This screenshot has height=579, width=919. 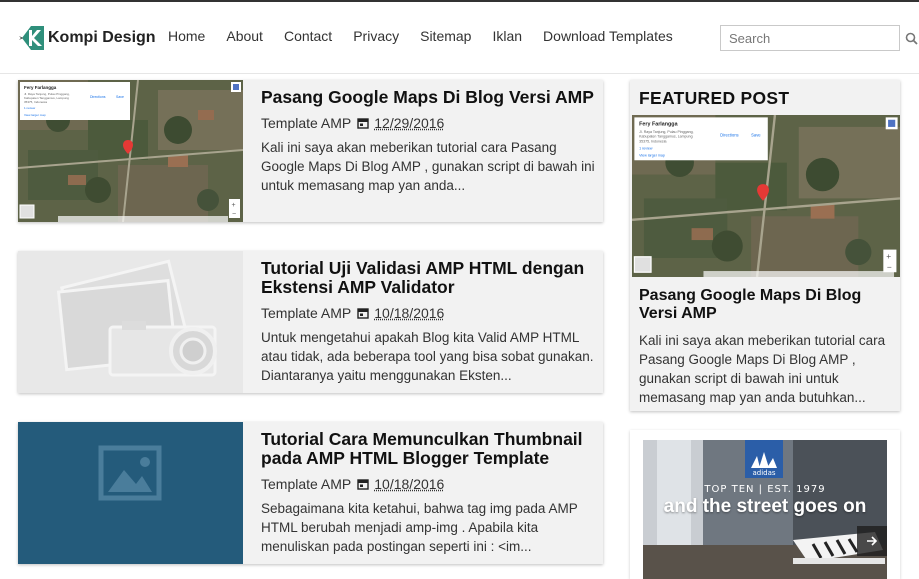 What do you see at coordinates (428, 97) in the screenshot?
I see `post-title: Pasang Google Maps Di Blog Versi AMP` at bounding box center [428, 97].